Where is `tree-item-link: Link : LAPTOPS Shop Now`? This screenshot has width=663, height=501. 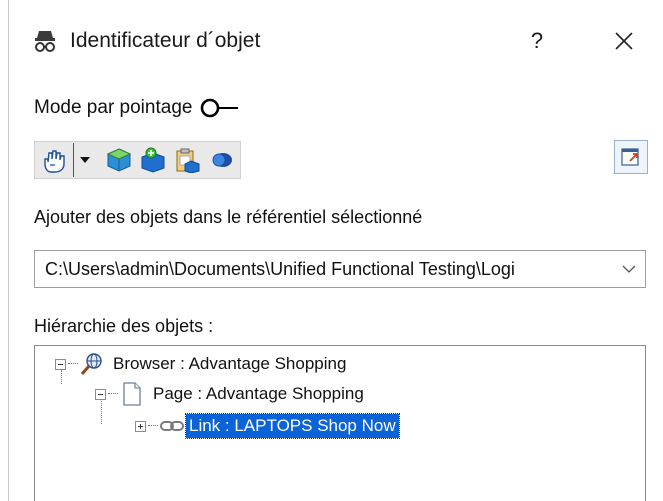
tree-item-link: Link : LAPTOPS Shop Now is located at coordinates (267, 426).